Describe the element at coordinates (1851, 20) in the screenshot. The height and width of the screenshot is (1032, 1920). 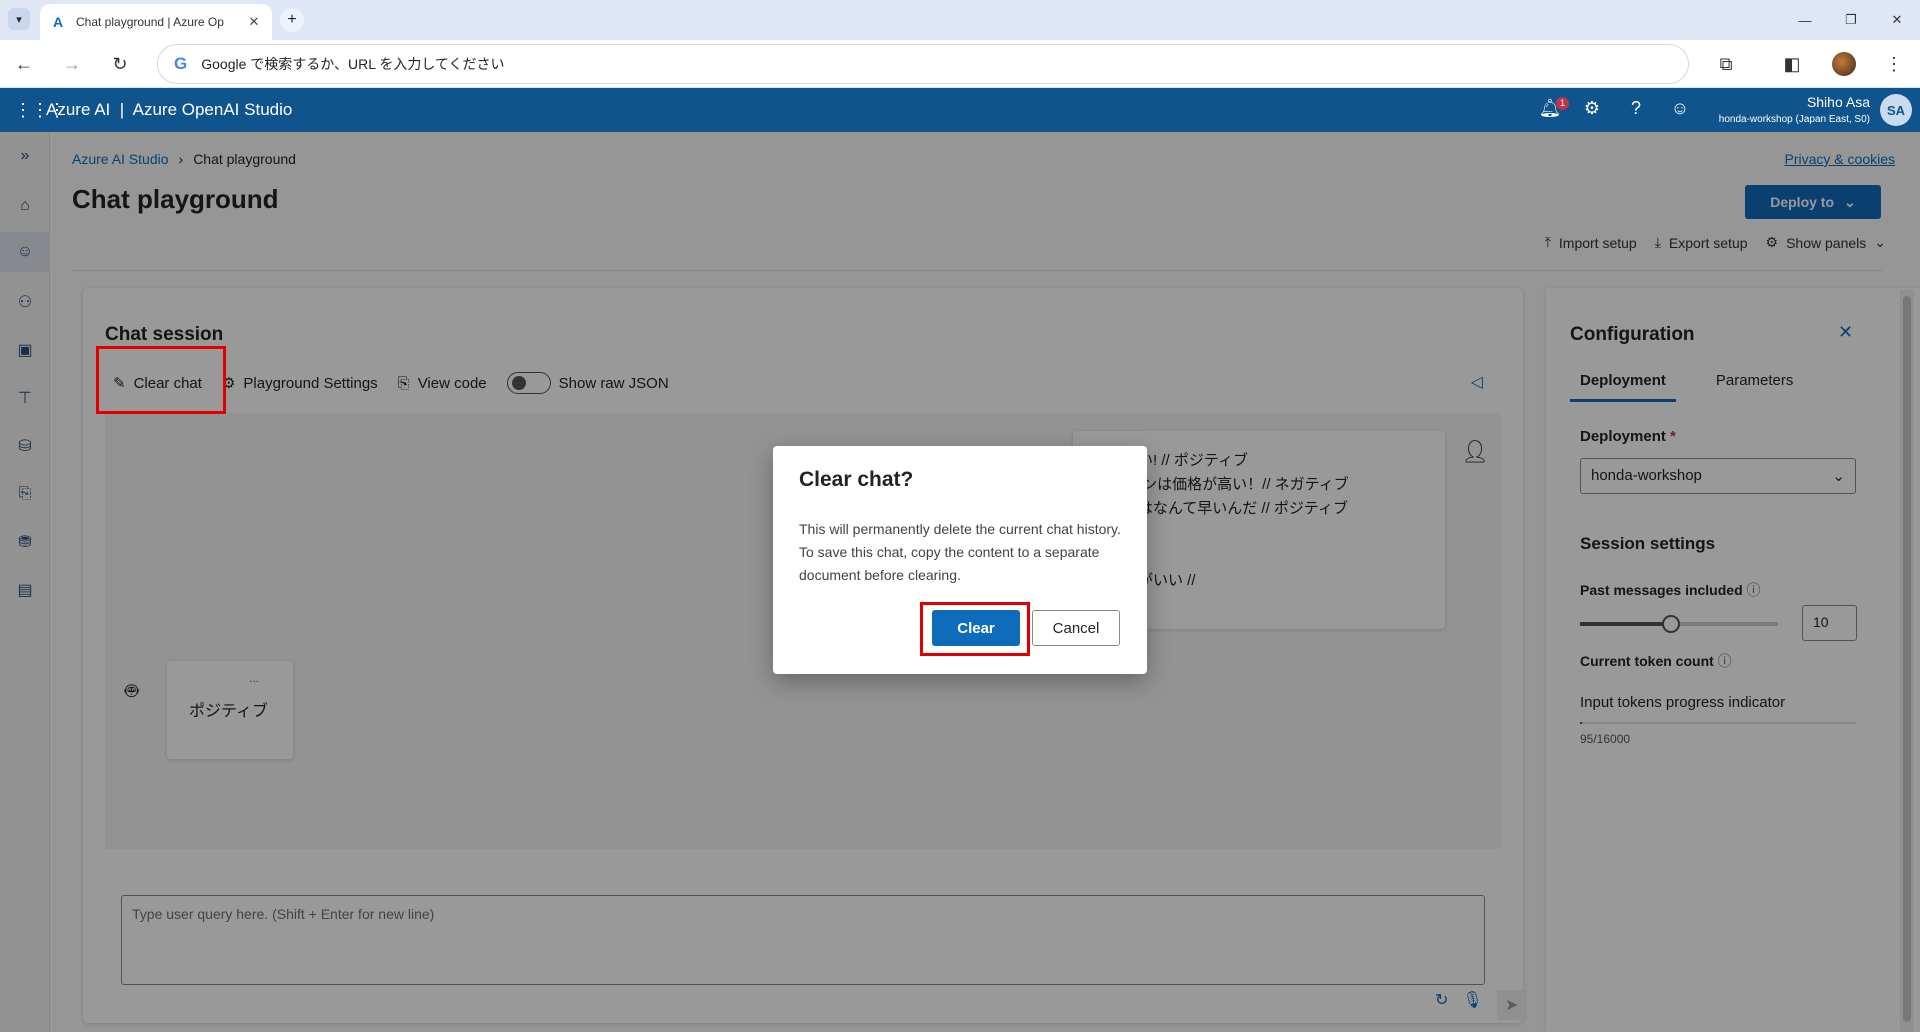
I see `restore-icon: ❐` at that location.